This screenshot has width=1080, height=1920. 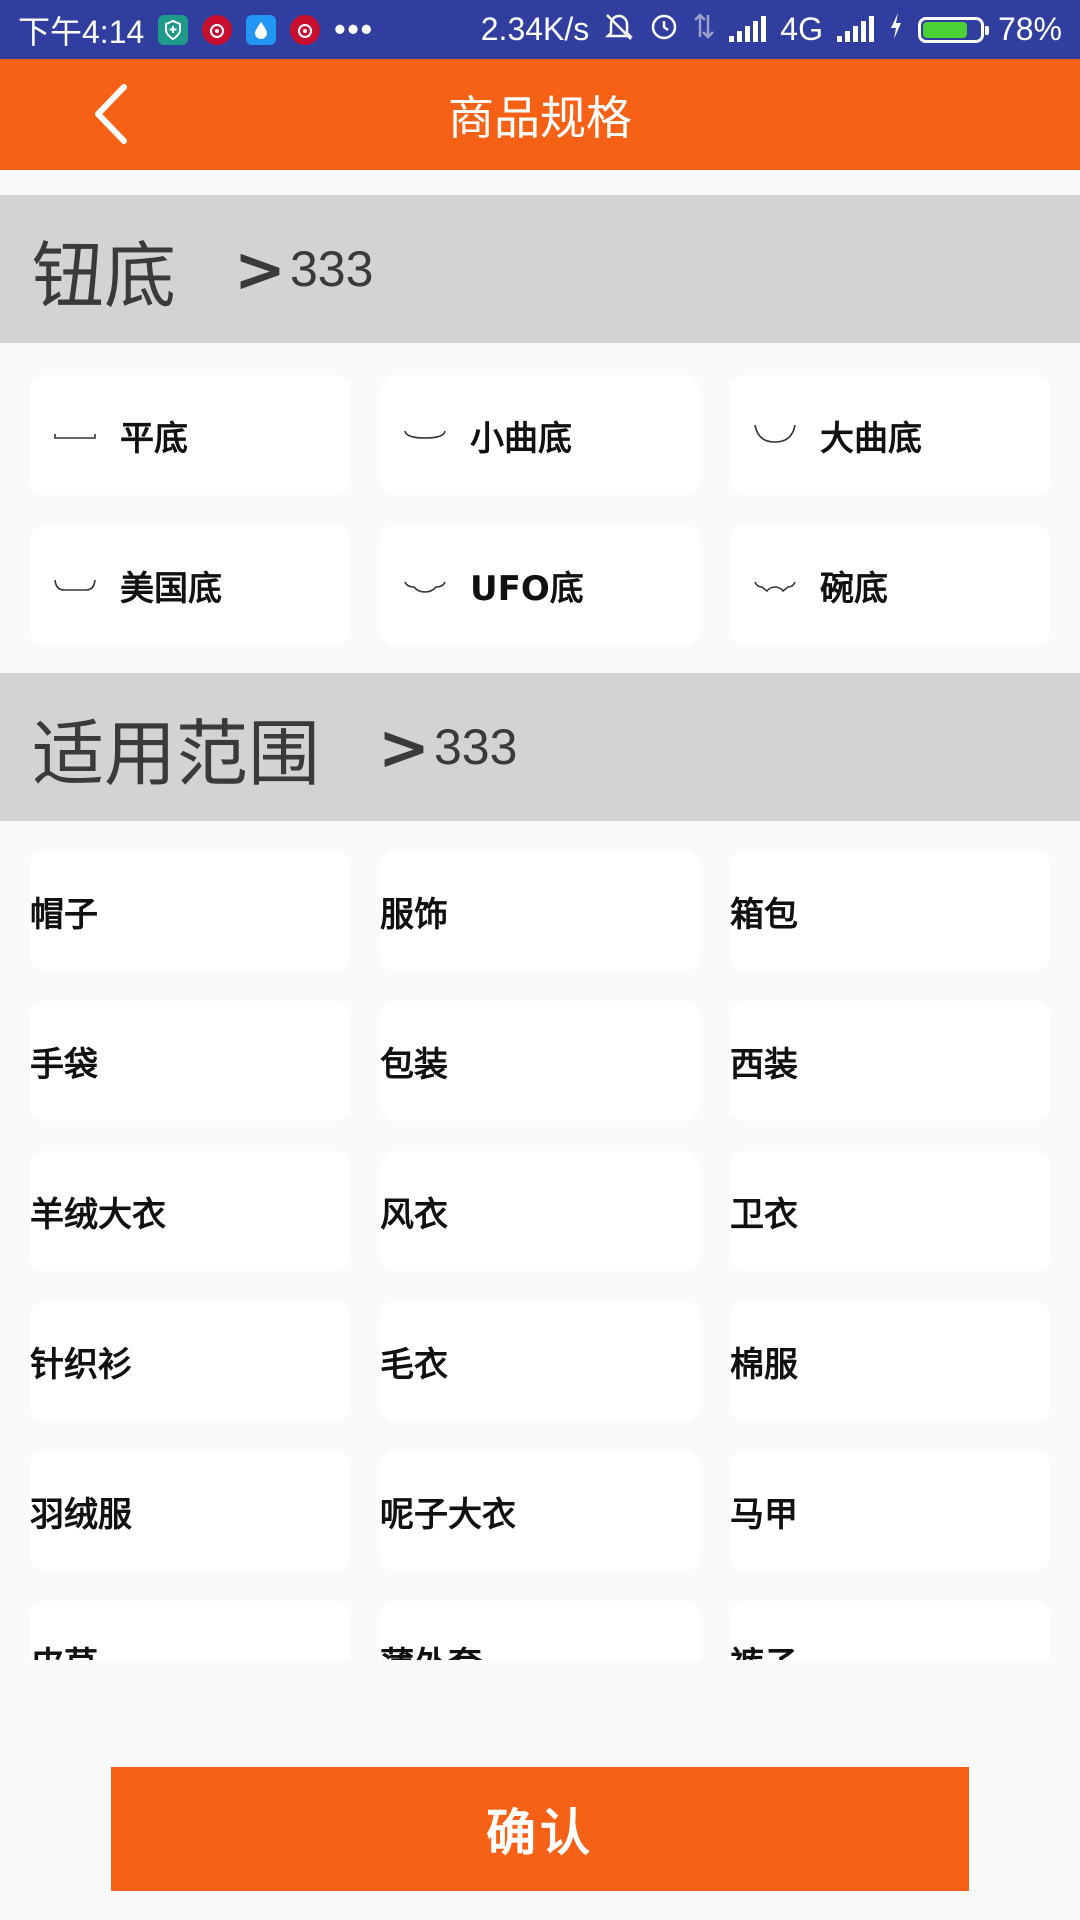 What do you see at coordinates (764, 914) in the screenshot?
I see `option-label: 箱包` at bounding box center [764, 914].